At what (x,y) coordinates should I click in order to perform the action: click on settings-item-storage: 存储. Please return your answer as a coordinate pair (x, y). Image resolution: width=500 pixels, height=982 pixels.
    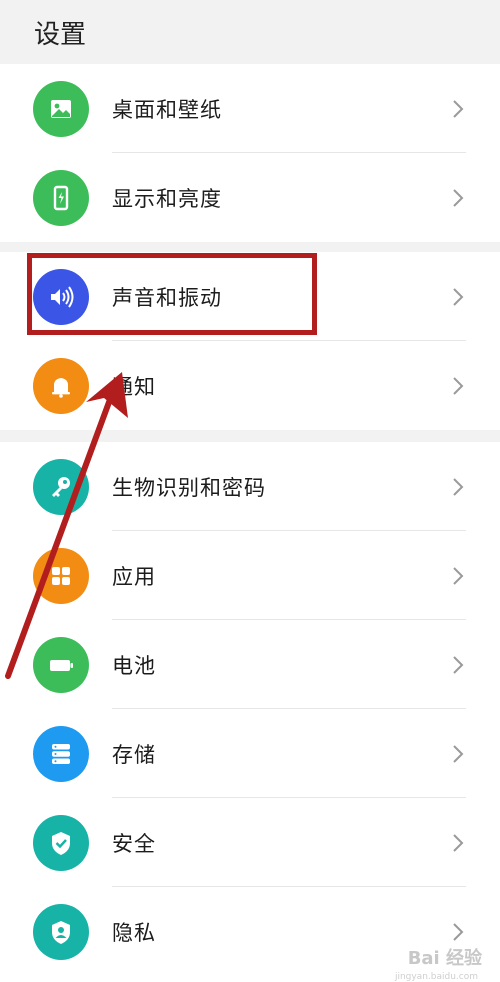
    Looking at the image, I should click on (250, 753).